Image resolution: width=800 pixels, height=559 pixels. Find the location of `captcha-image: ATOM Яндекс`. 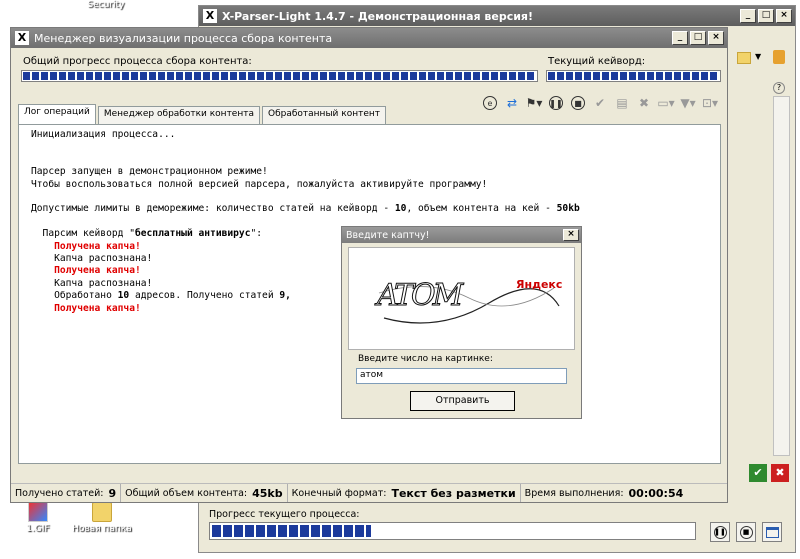

captcha-image: ATOM Яндекс is located at coordinates (461, 298).